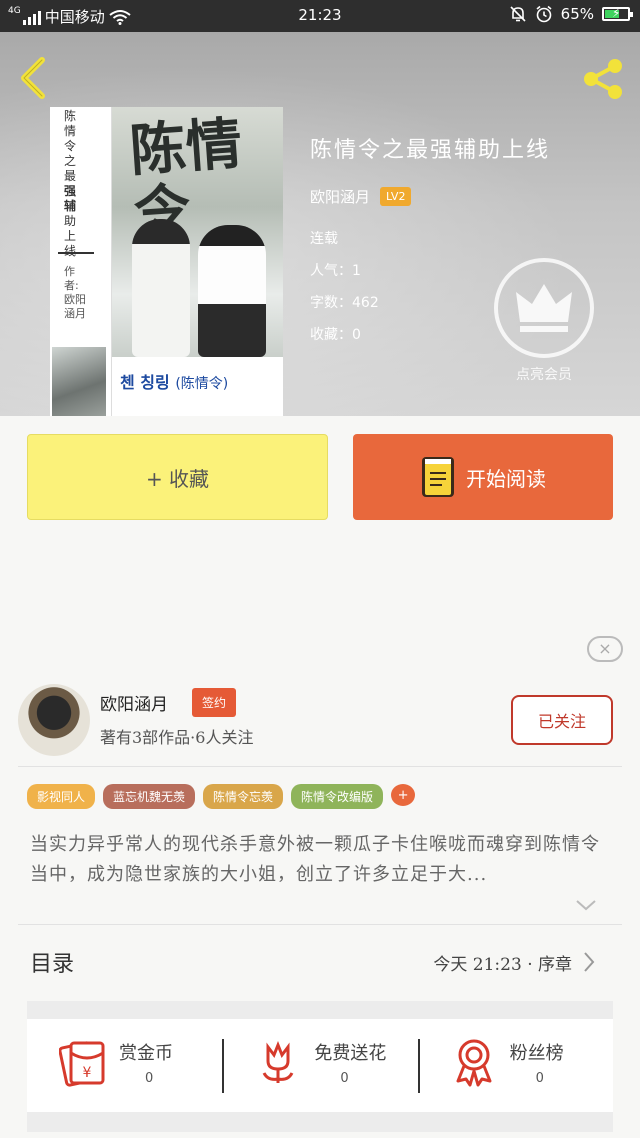 This screenshot has height=1138, width=640. I want to click on toc-label: 目录, so click(52, 964).